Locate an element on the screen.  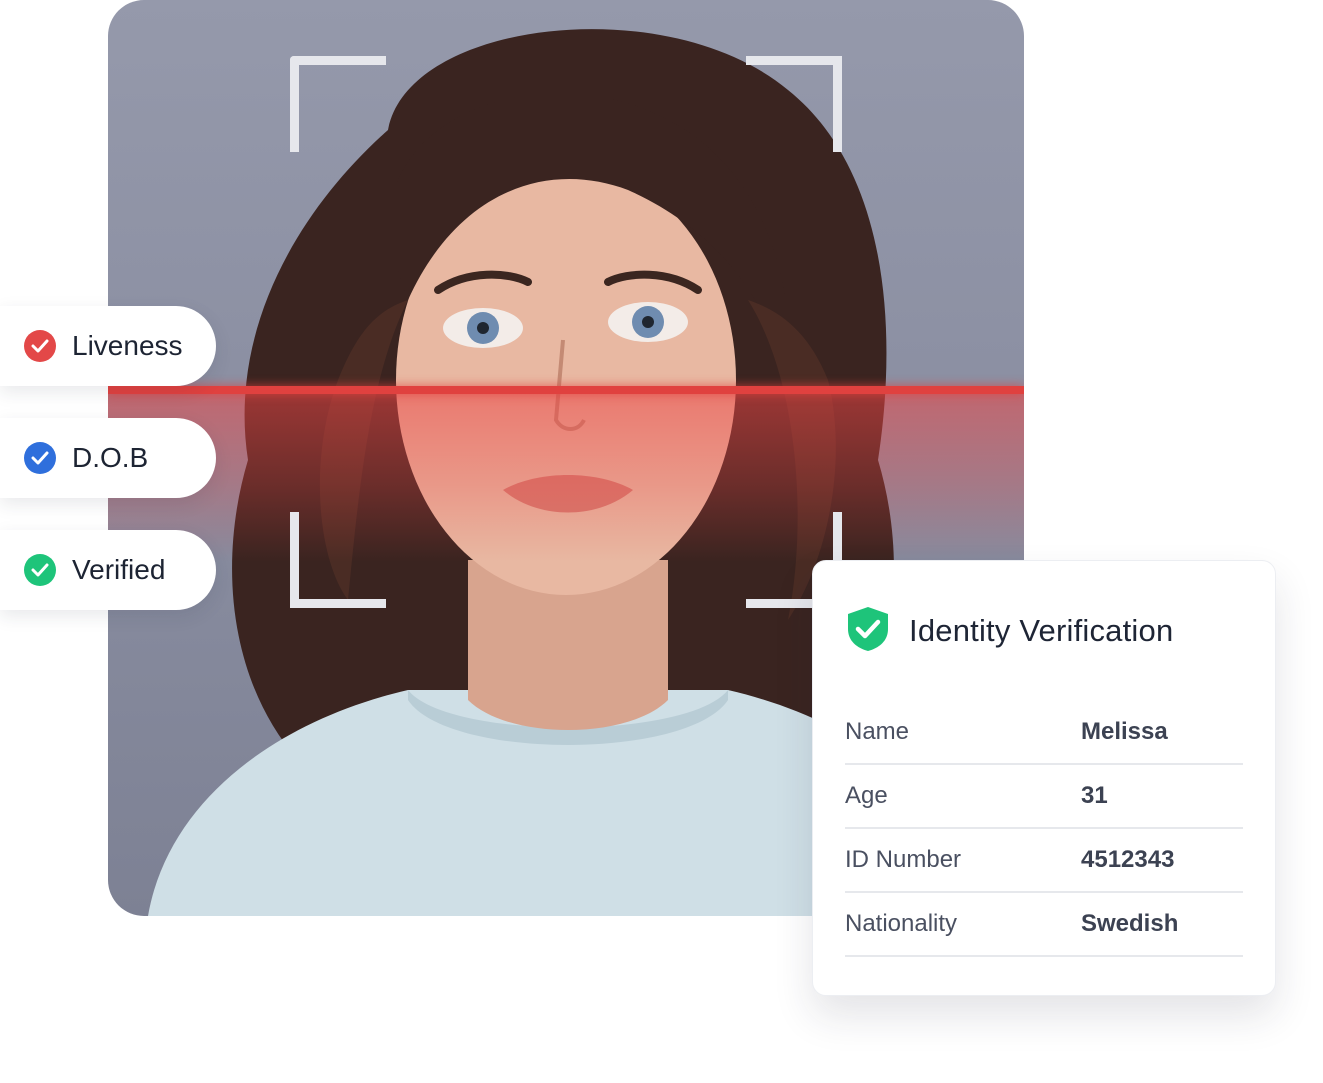
status-pill-verified: Verified is located at coordinates (108, 570).